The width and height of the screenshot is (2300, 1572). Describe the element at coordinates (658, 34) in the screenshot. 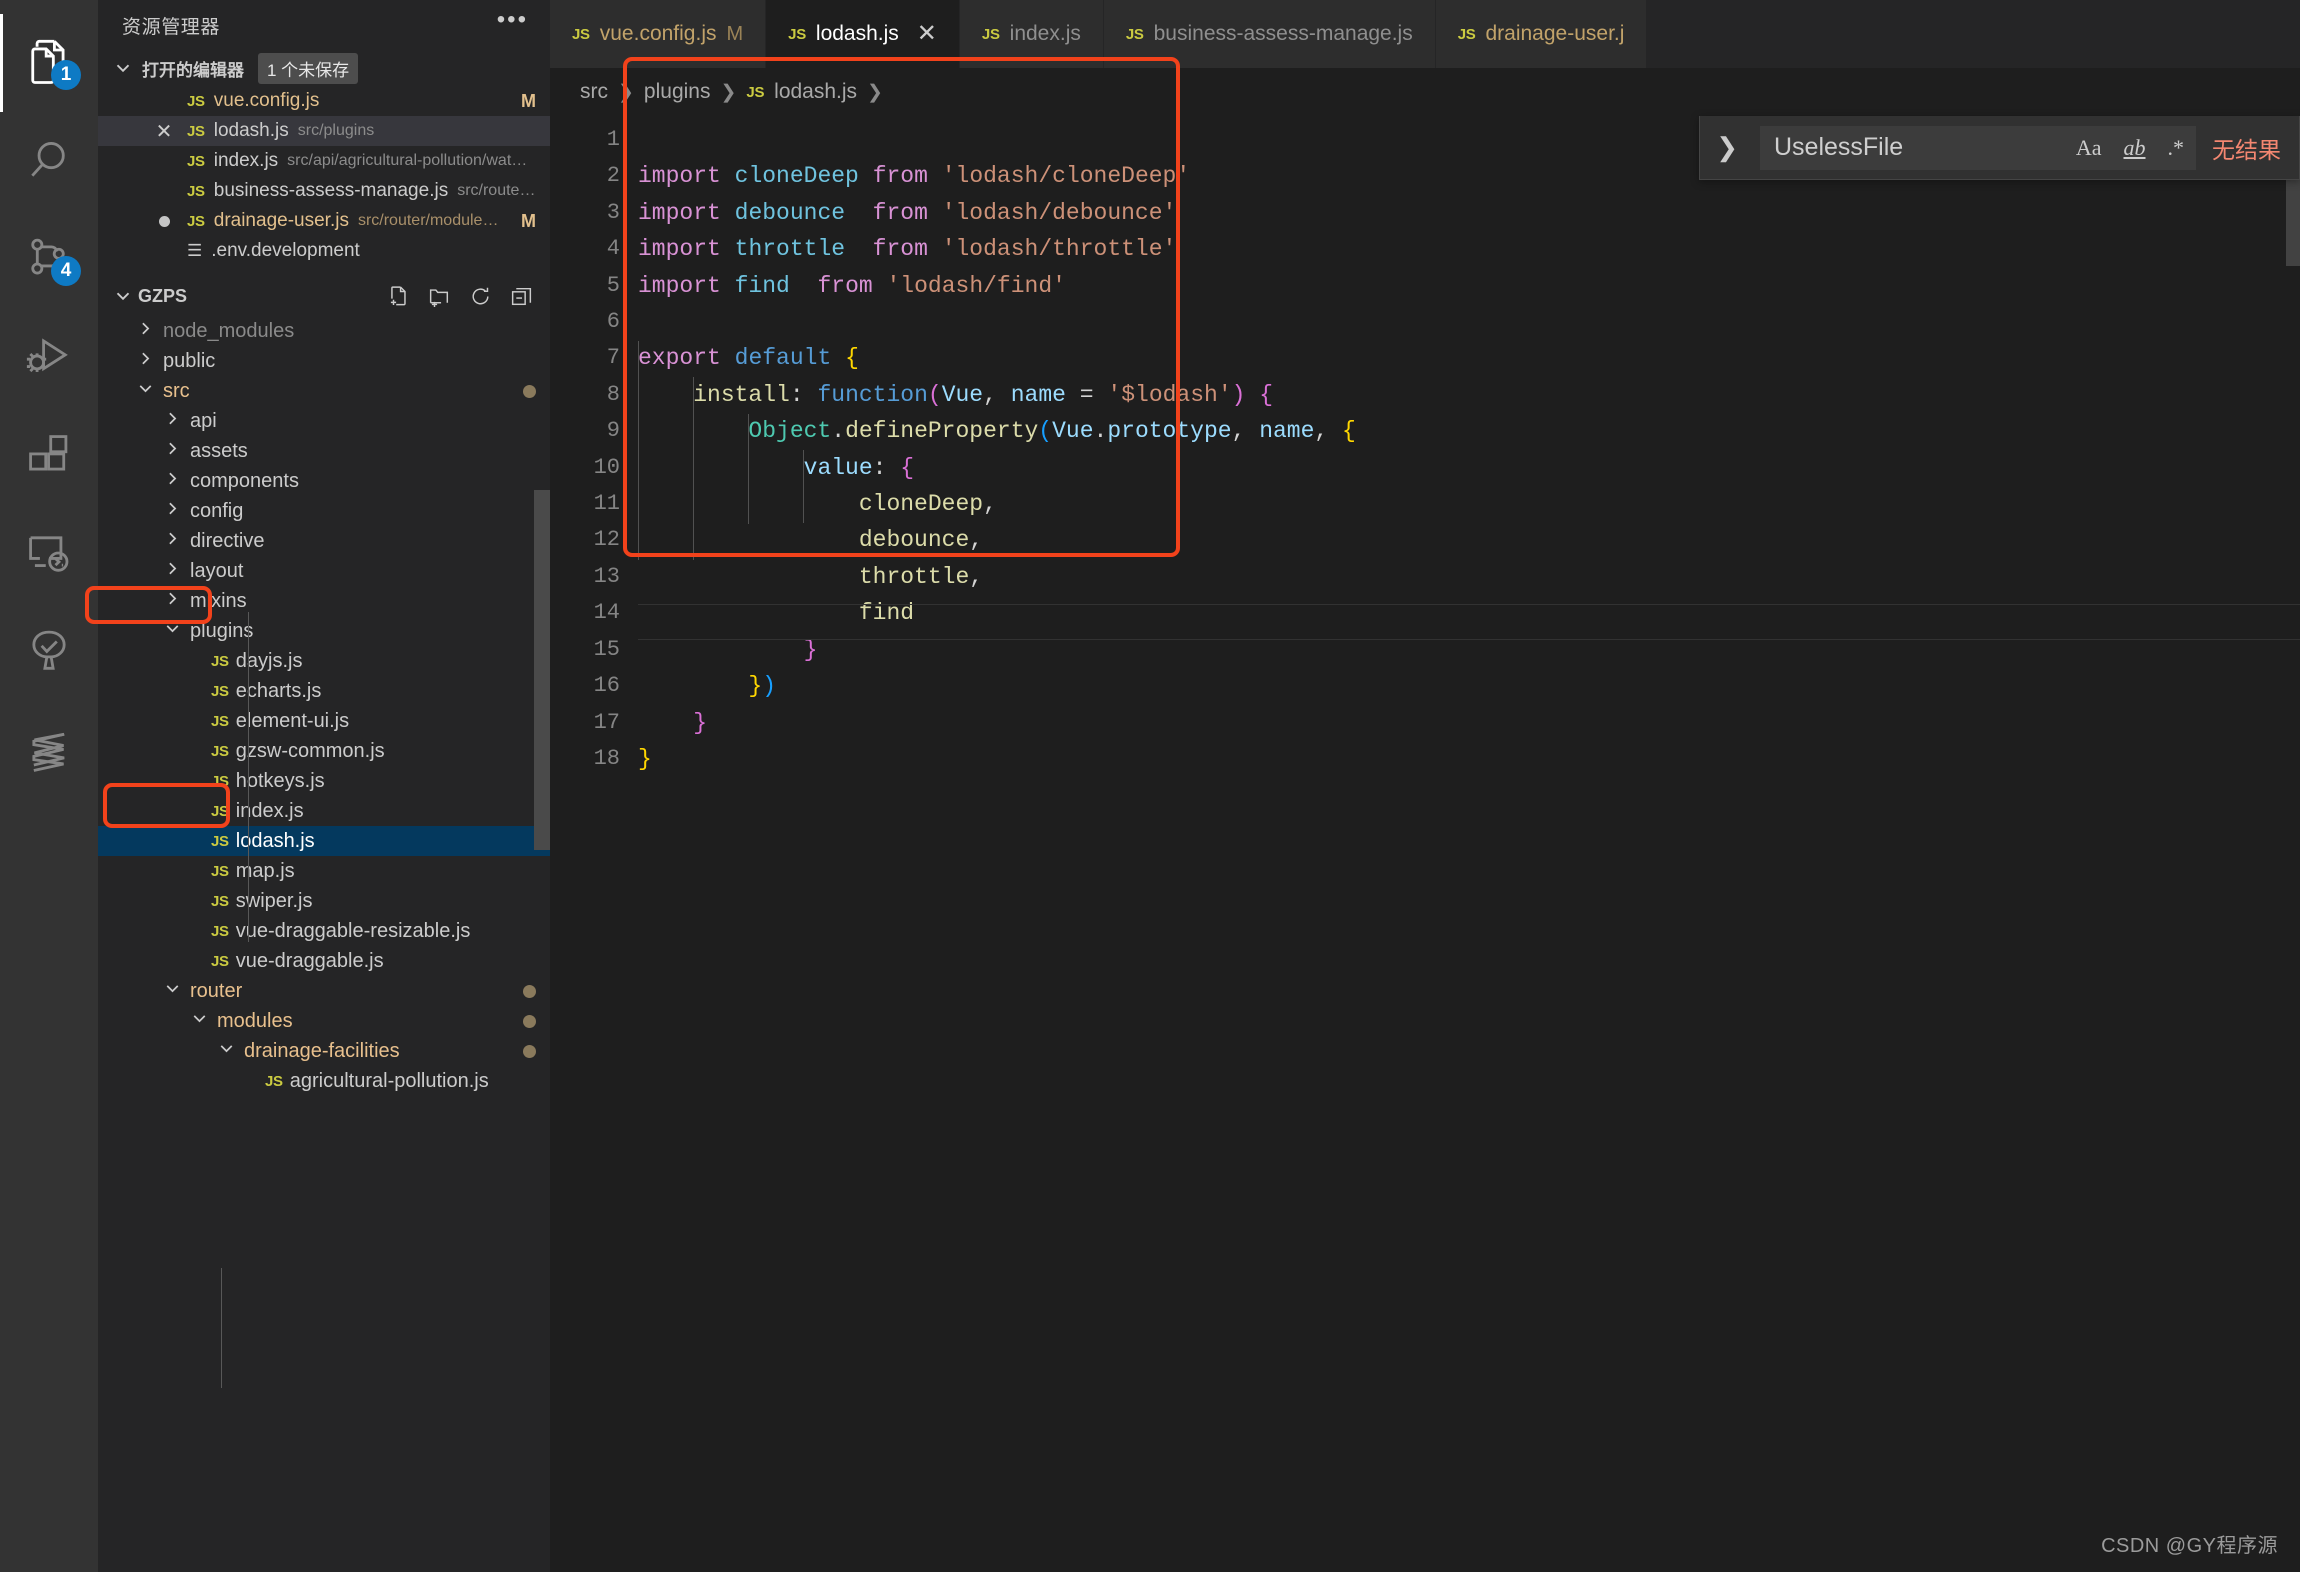

I see `tab-vue-config-js: JS vue.config.js M` at that location.